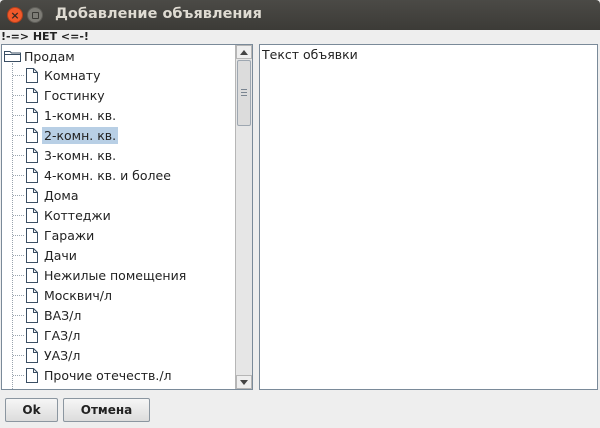 The image size is (600, 428). I want to click on tree-item: 1-комн. кв., so click(65, 115).